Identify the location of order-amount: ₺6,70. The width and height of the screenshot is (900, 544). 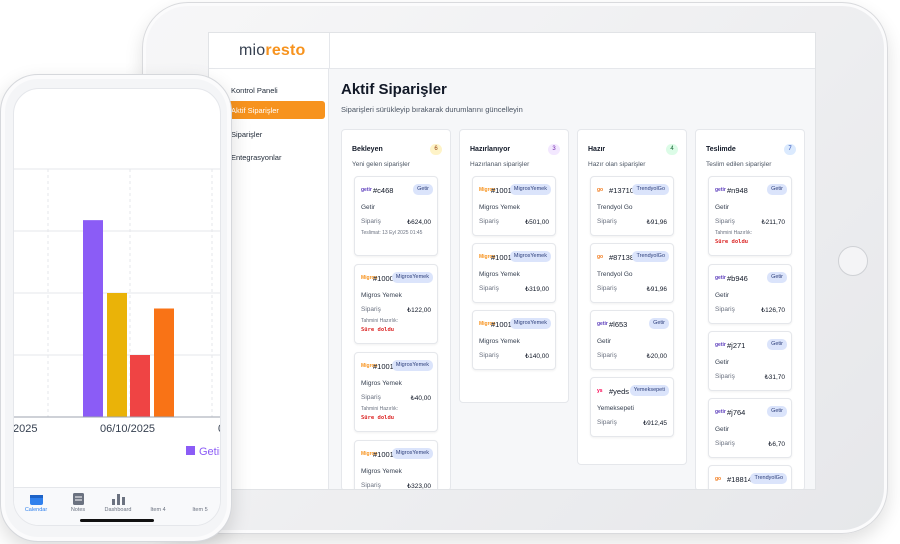
(776, 444).